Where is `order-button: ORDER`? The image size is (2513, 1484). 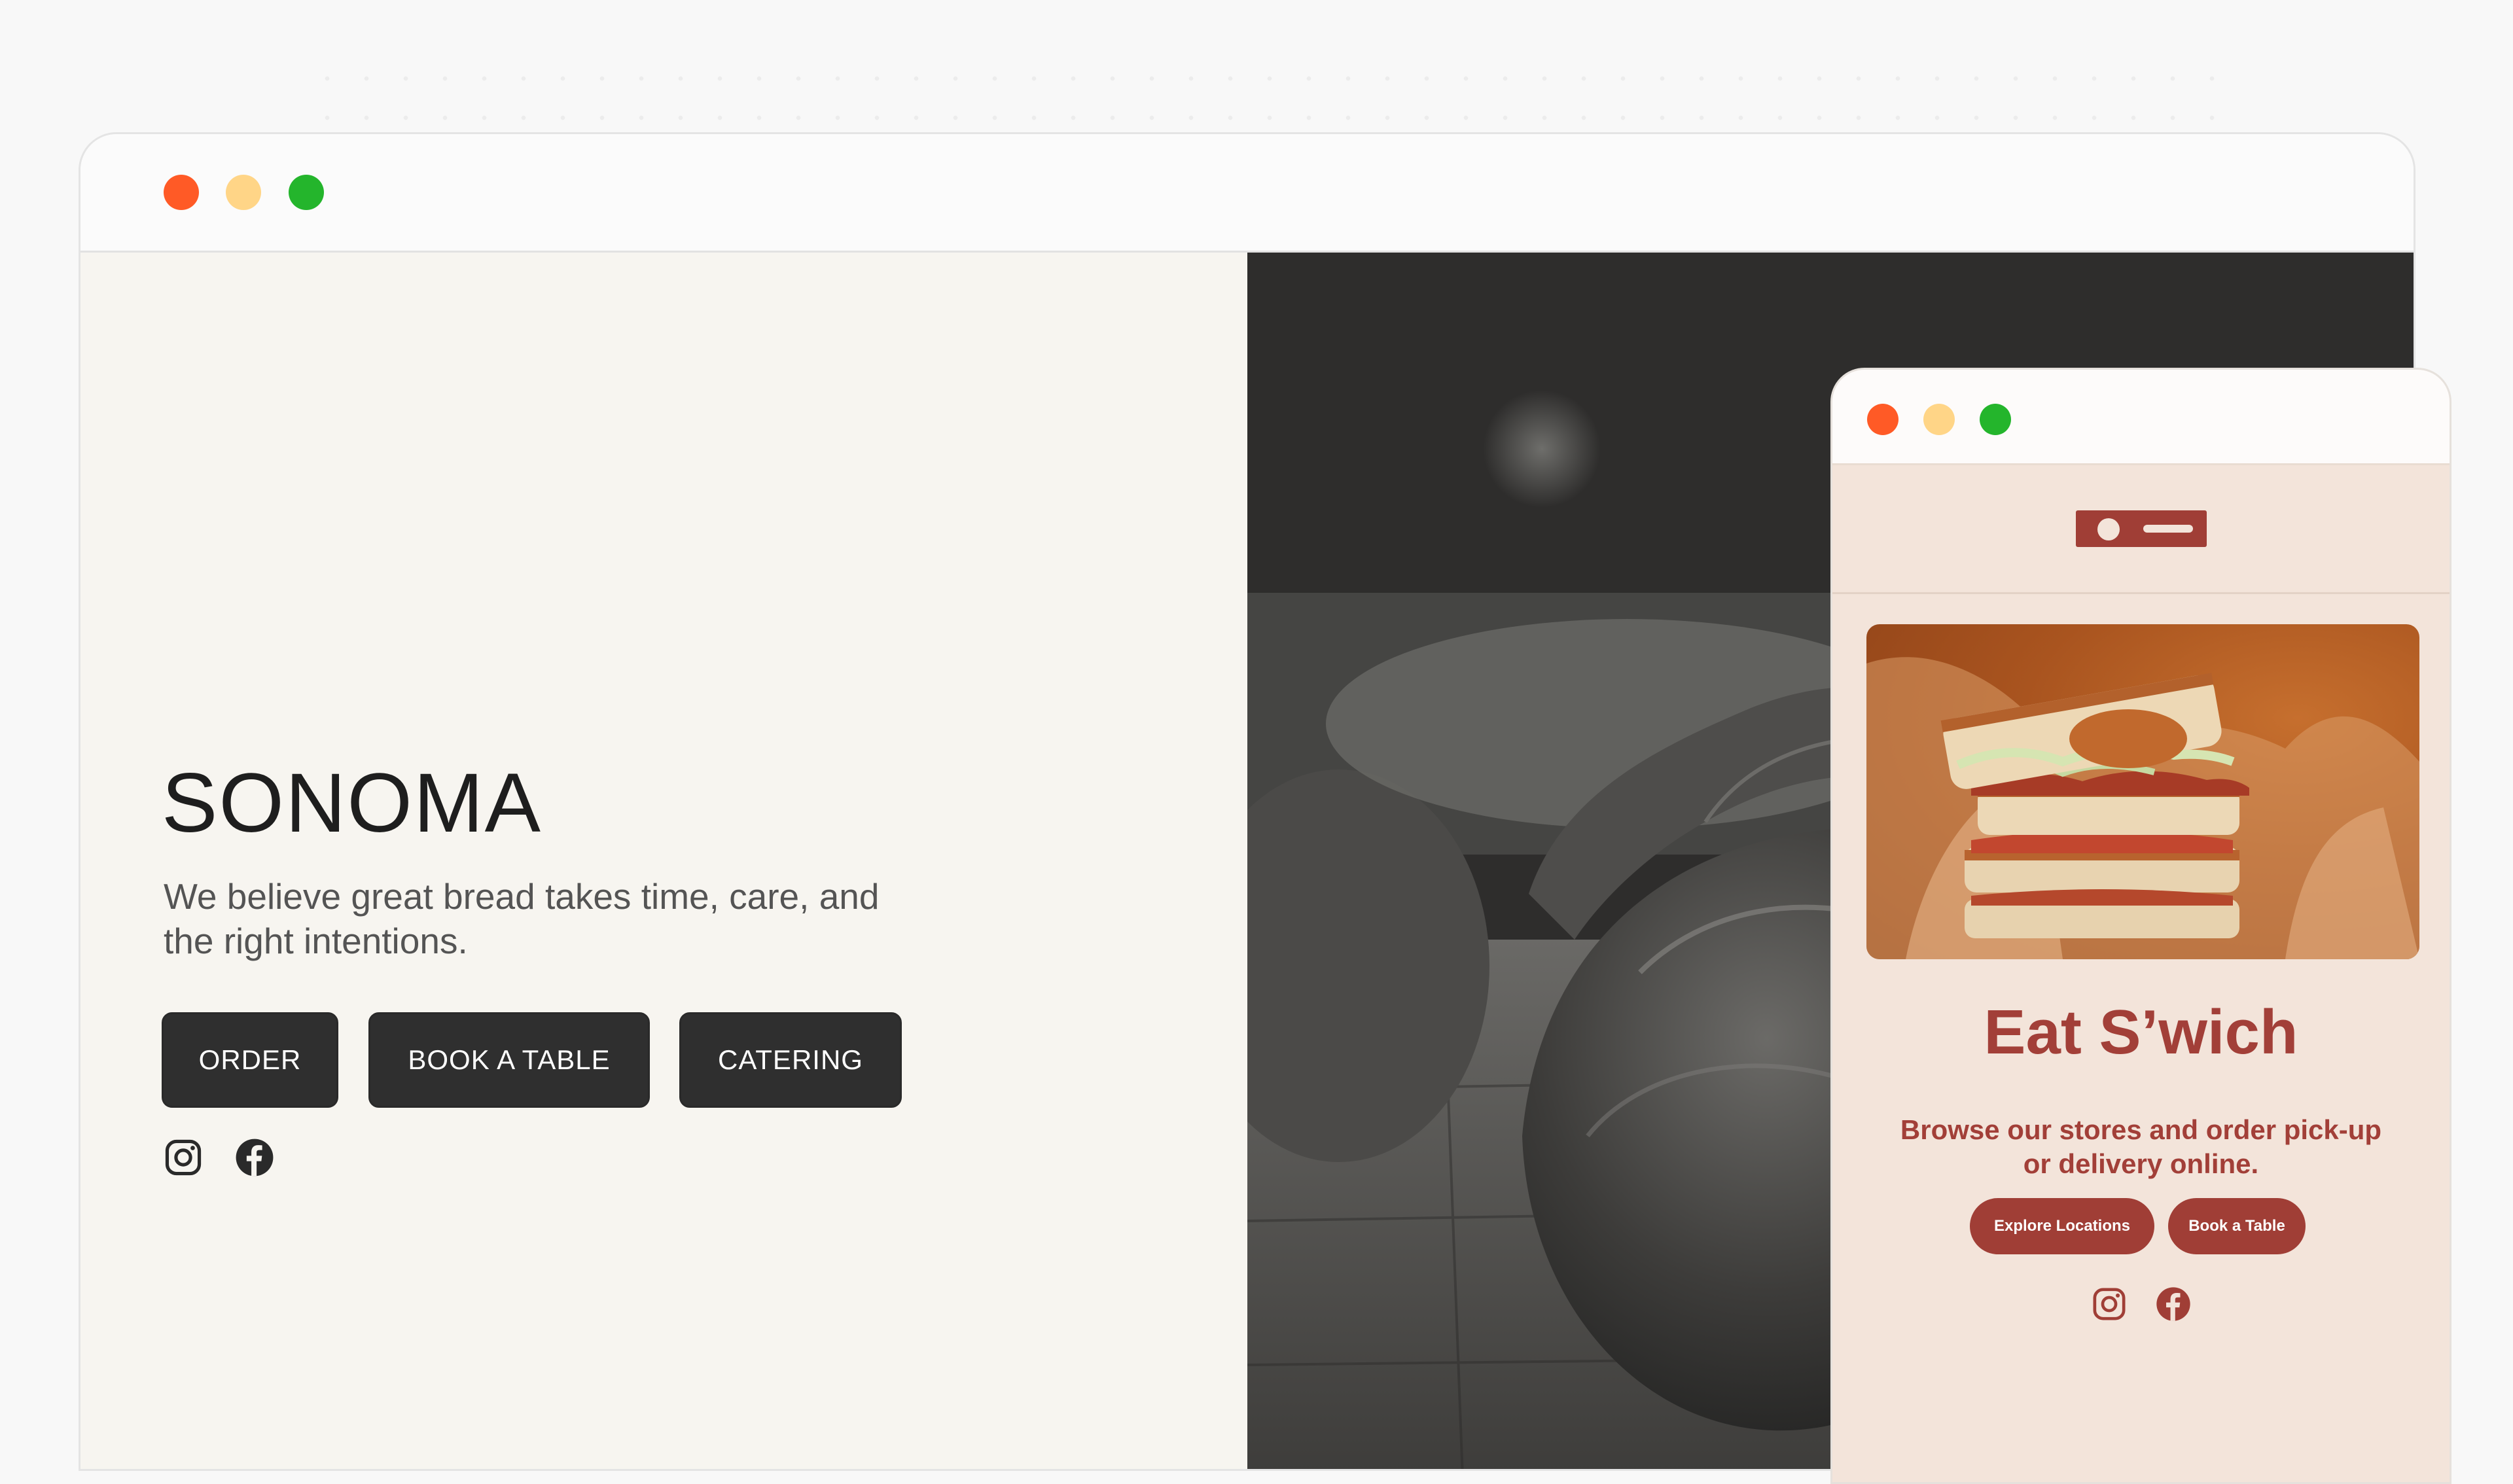
order-button: ORDER is located at coordinates (250, 1060).